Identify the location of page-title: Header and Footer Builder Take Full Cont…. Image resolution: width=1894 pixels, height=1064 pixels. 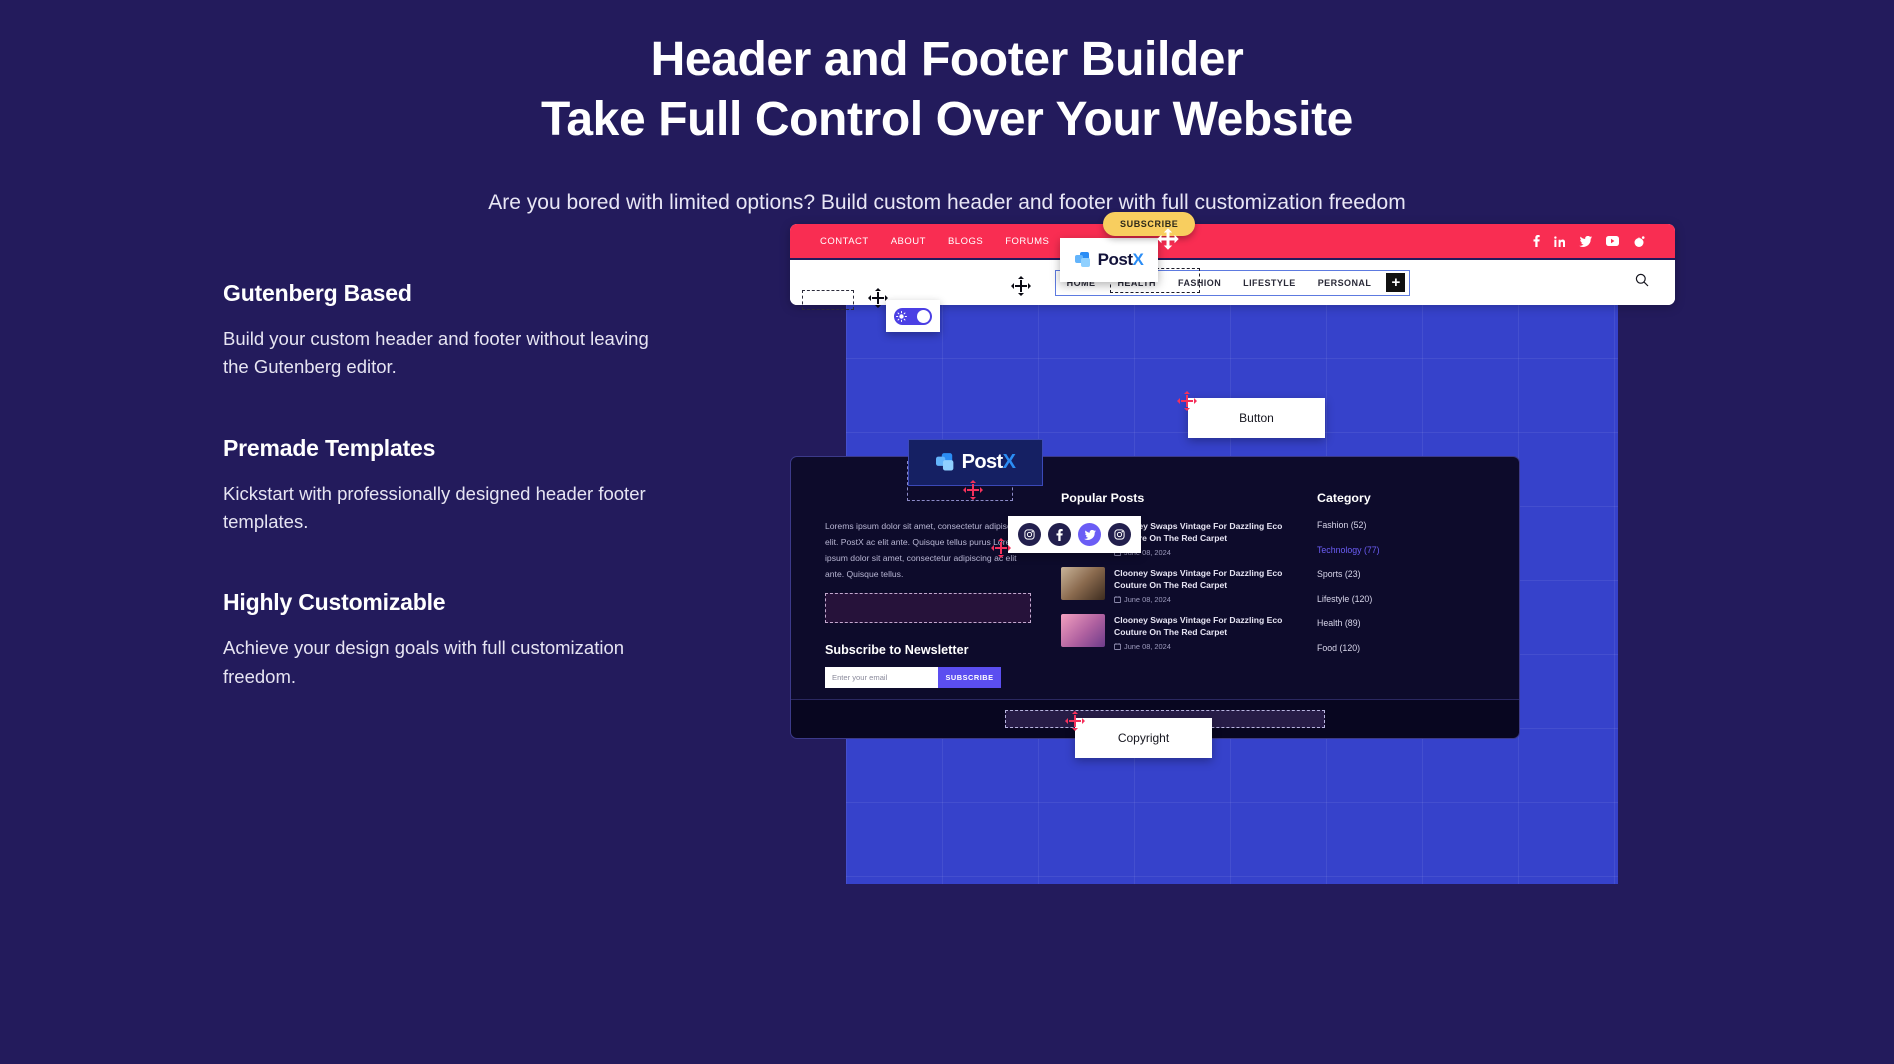
(947, 89).